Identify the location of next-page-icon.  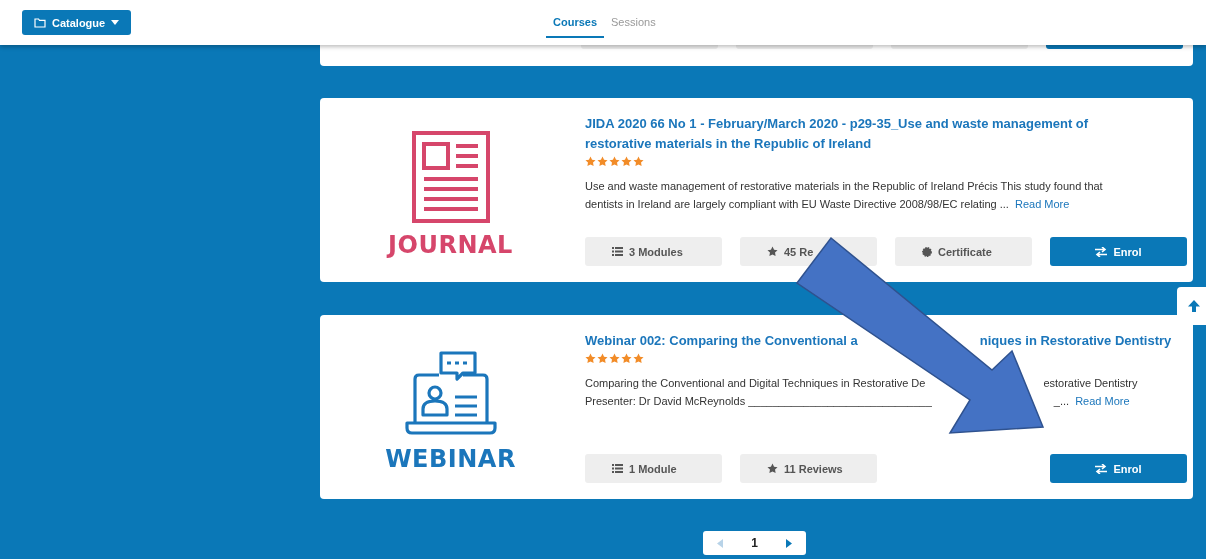
(789, 543).